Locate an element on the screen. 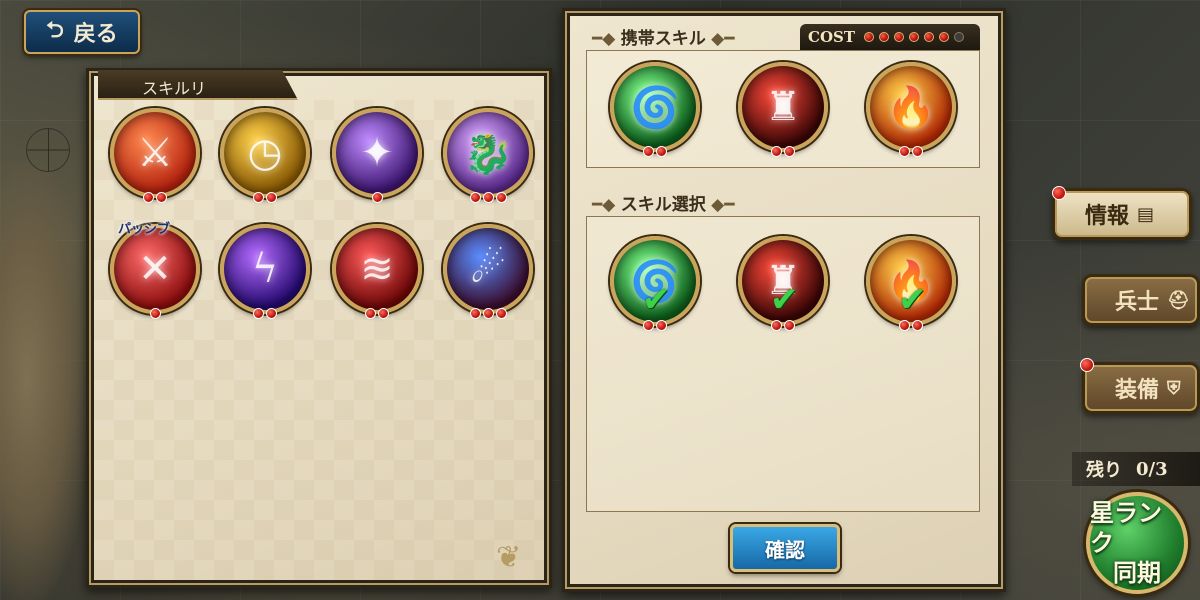 Image resolution: width=1200 pixels, height=600 pixels. skill-icon-castle-dark-red: ♜ ✔ is located at coordinates (783, 286).